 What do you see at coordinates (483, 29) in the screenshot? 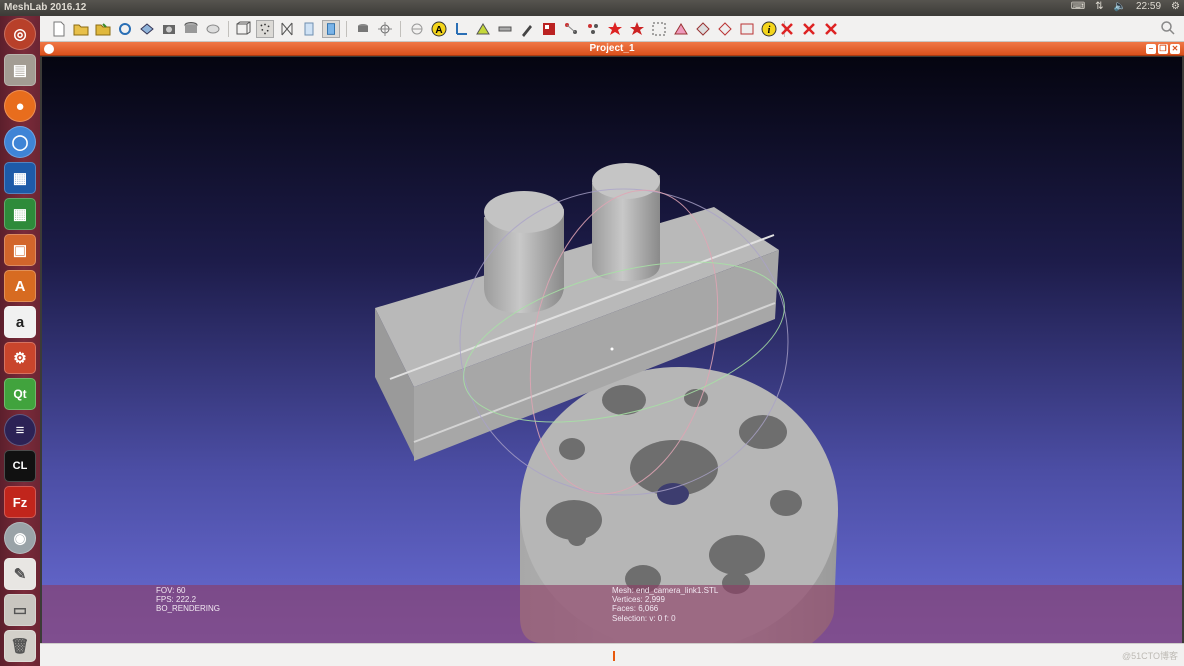
I see `select-faces-icon` at bounding box center [483, 29].